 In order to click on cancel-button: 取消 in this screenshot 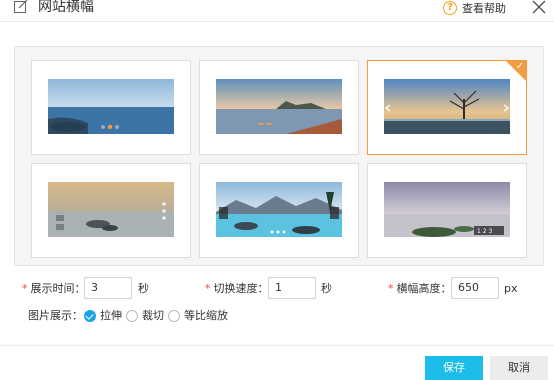, I will do `click(519, 368)`.